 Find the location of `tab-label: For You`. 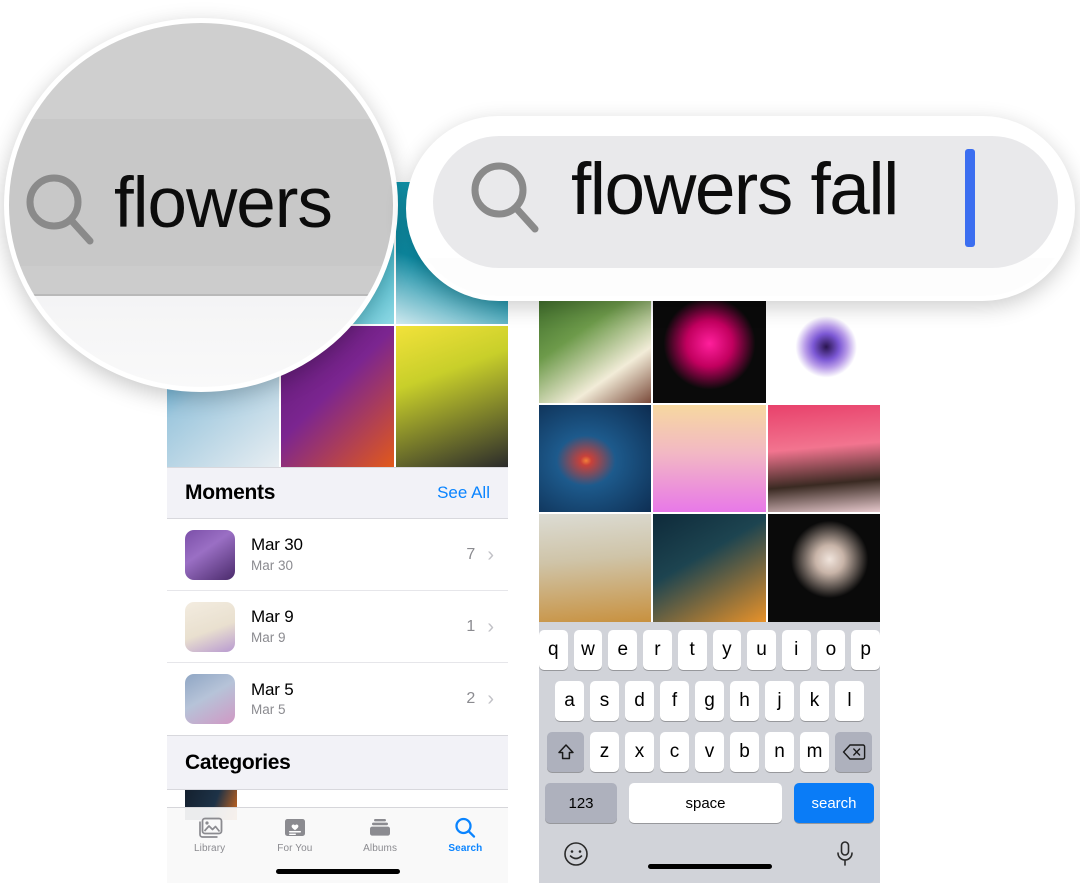

tab-label: For You is located at coordinates (295, 848).